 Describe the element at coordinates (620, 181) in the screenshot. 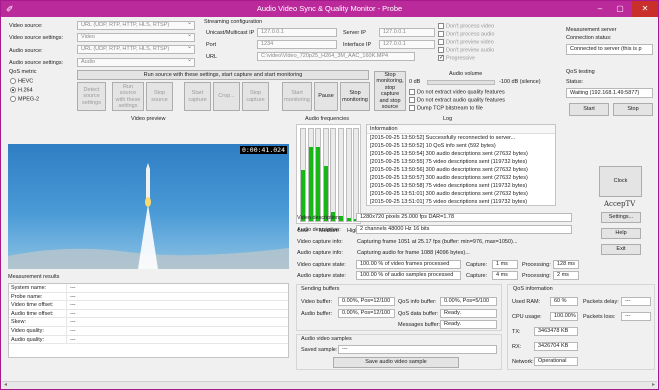

I see `clock-button: Clock` at that location.